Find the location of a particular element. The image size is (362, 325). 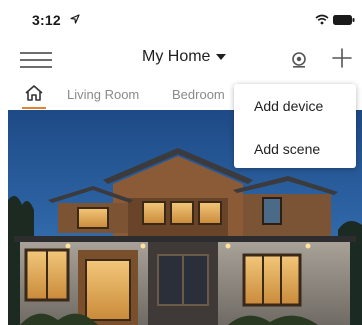

status-time: 3:12 is located at coordinates (46, 20).